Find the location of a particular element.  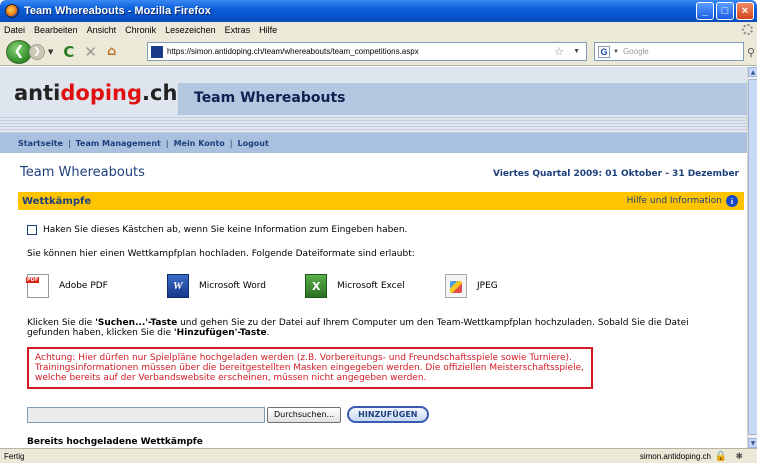

throbber-icon is located at coordinates (747, 29).